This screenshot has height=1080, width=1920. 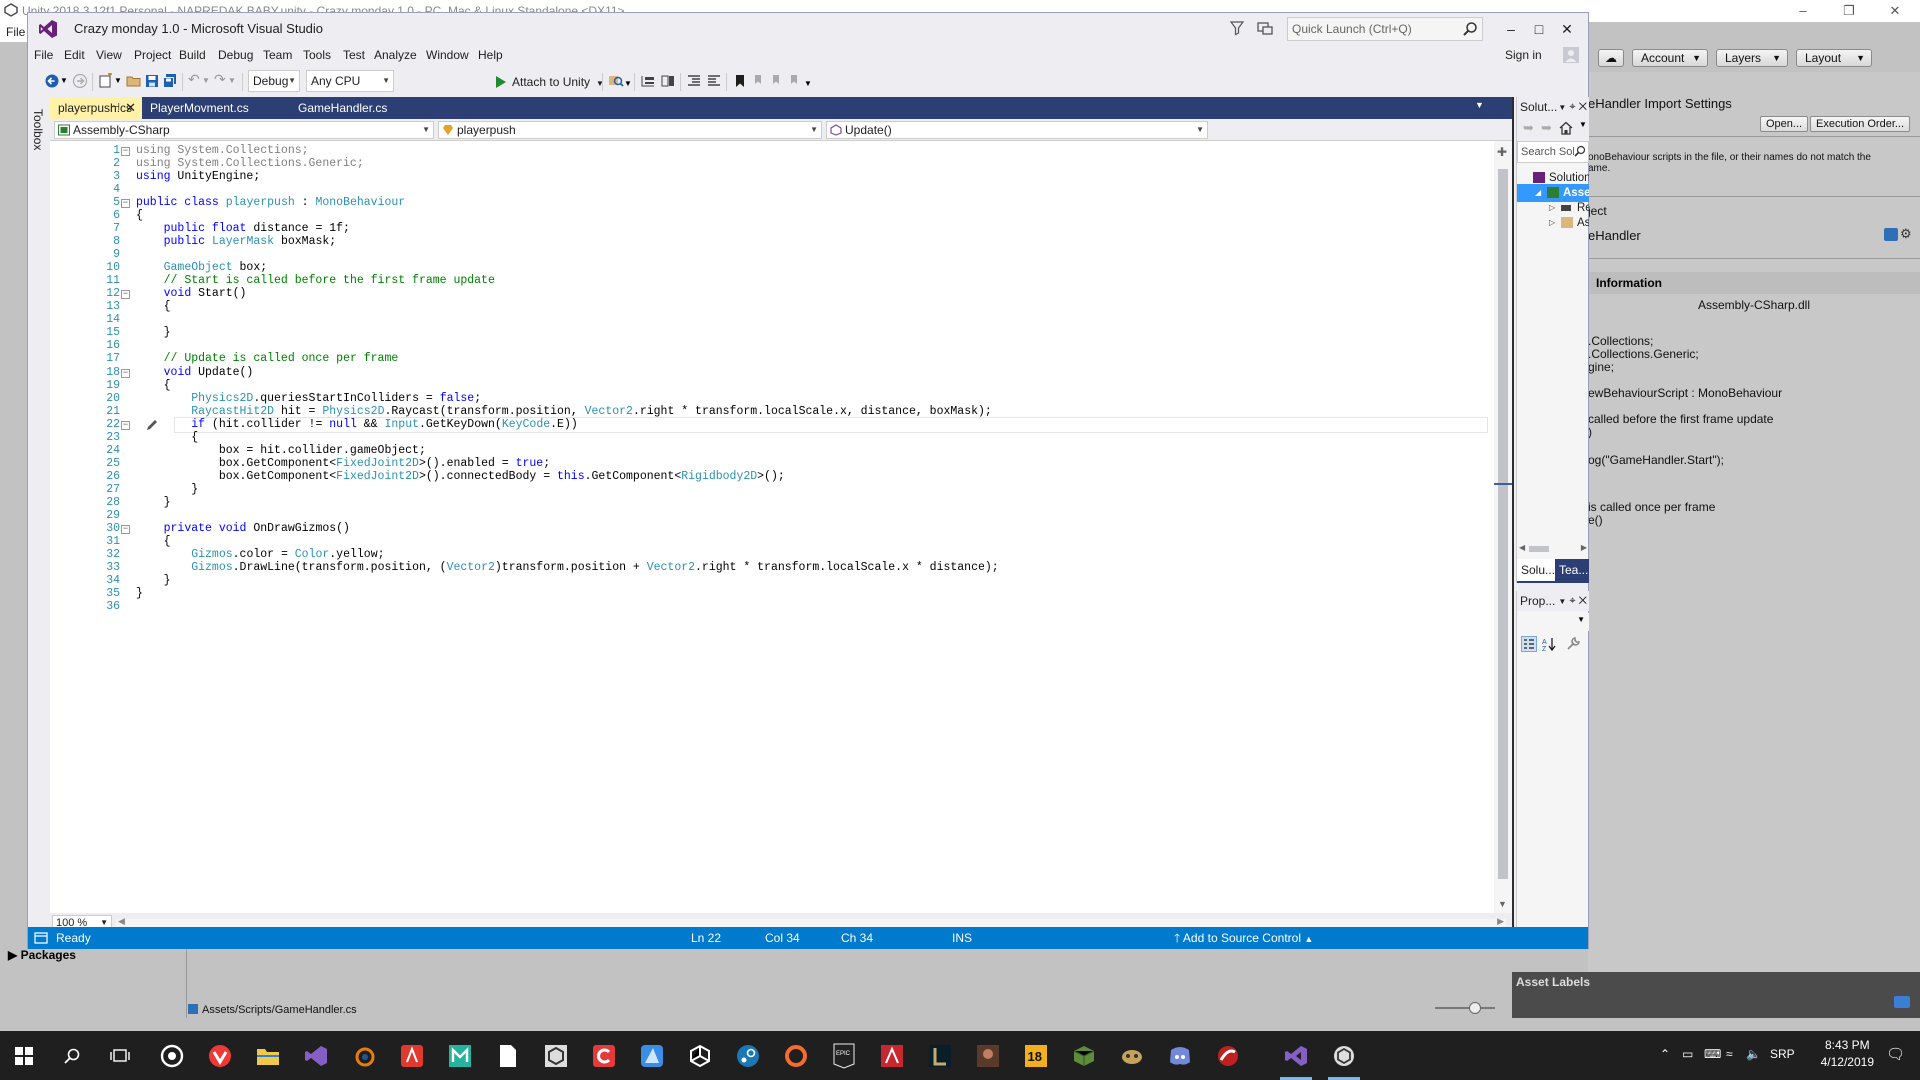 I want to click on menu-help: Help, so click(x=490, y=55).